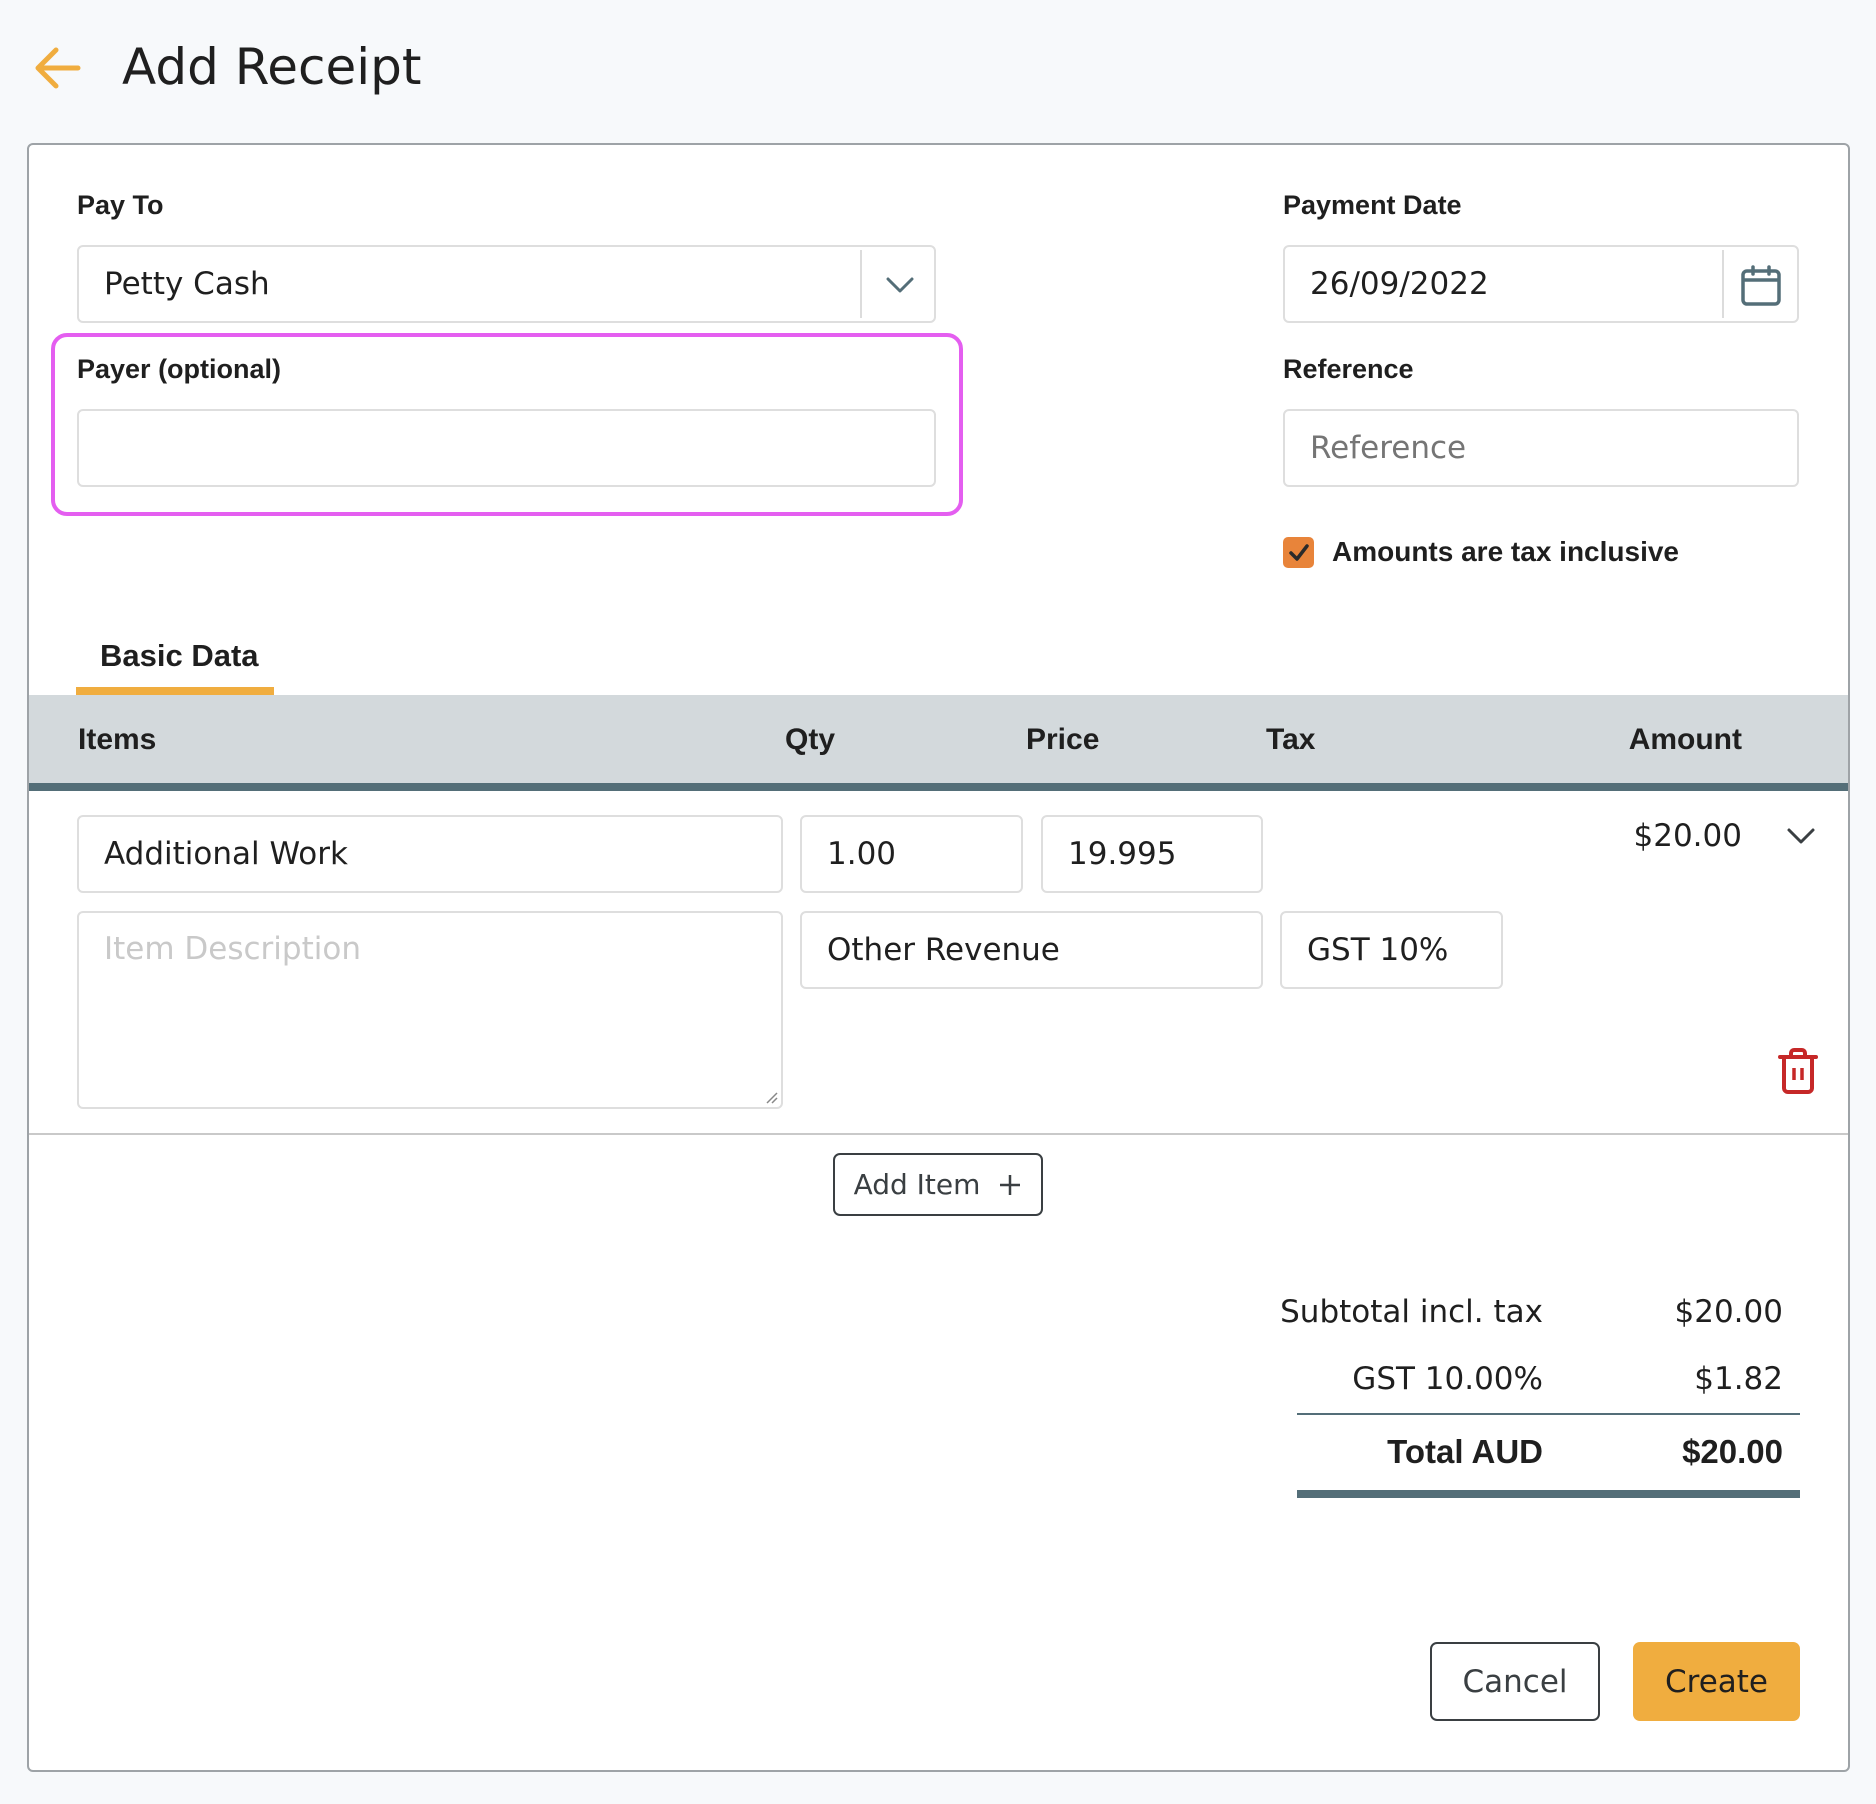 The image size is (1876, 1804). I want to click on price-value: 19.995, so click(1122, 854).